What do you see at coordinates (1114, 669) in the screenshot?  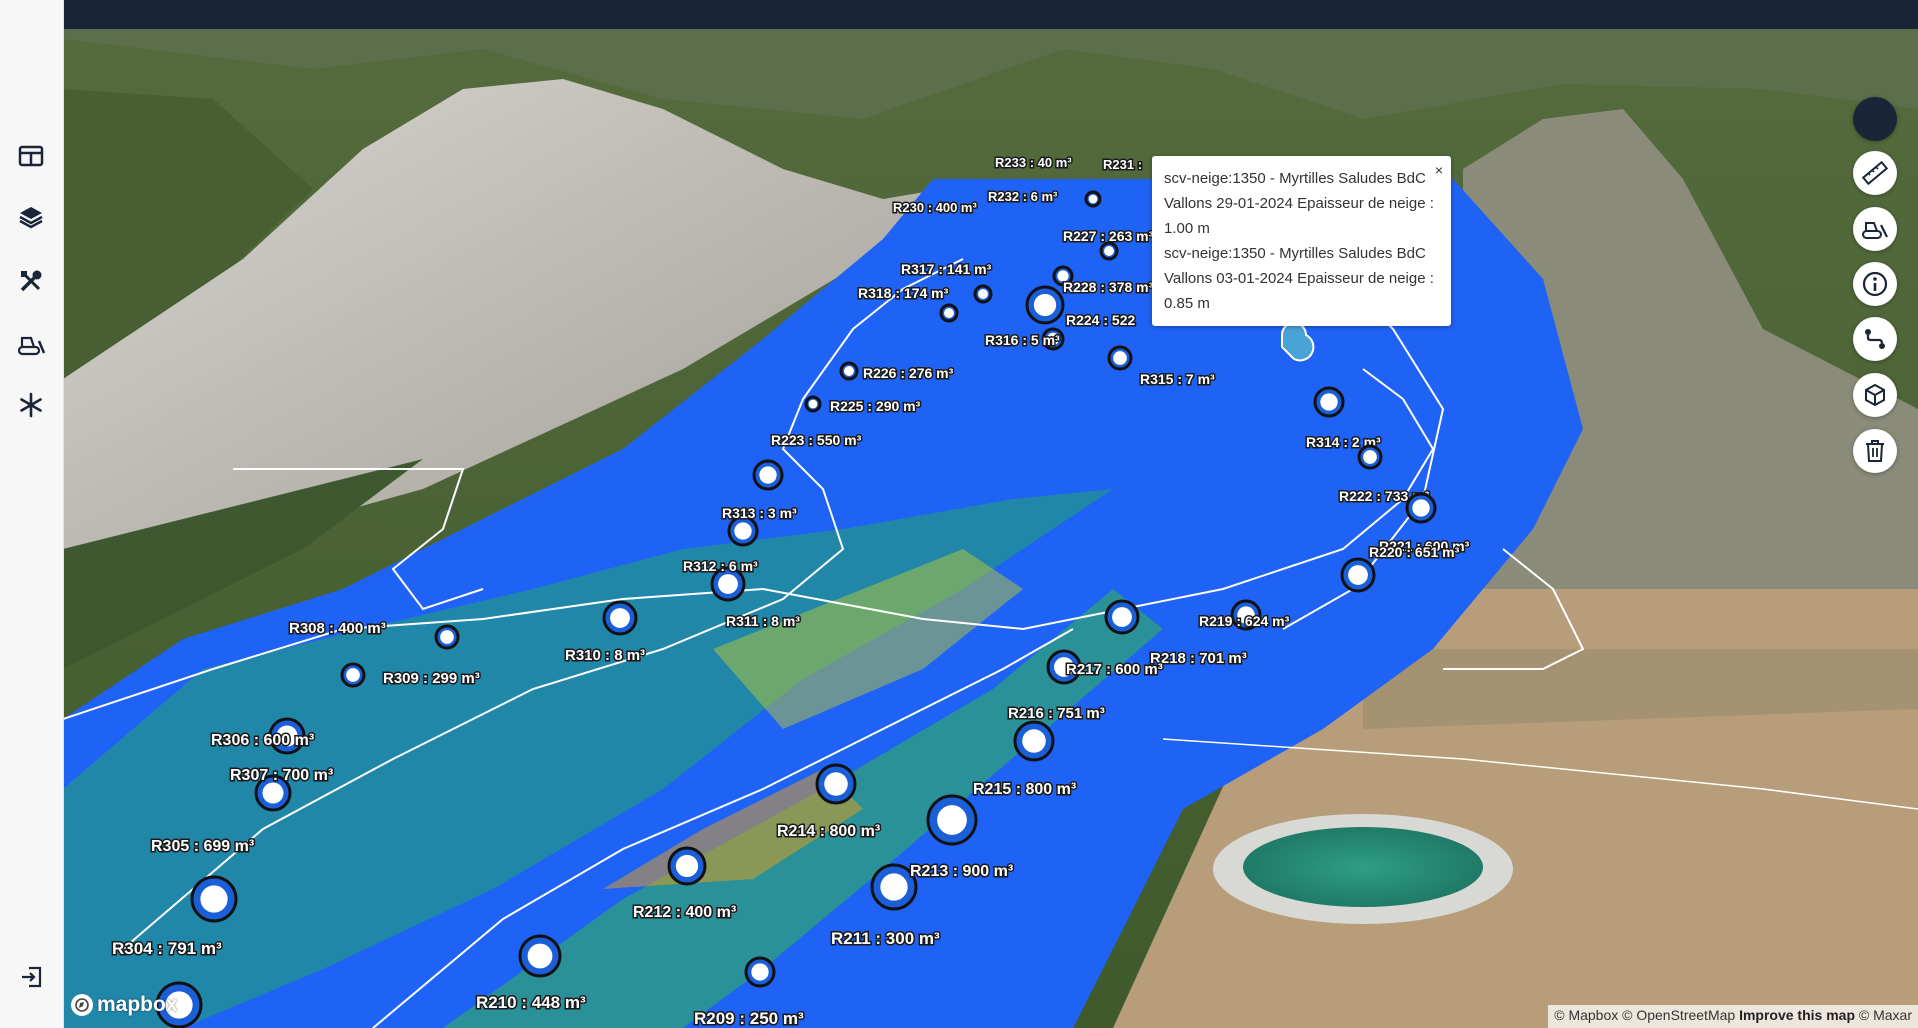 I see `reservoir-label: R217 : 600 m³` at bounding box center [1114, 669].